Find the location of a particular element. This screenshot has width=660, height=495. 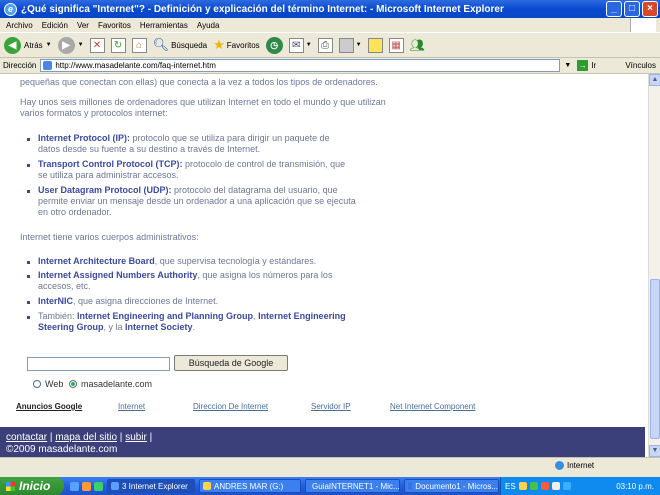

volume-icon is located at coordinates (555, 486).